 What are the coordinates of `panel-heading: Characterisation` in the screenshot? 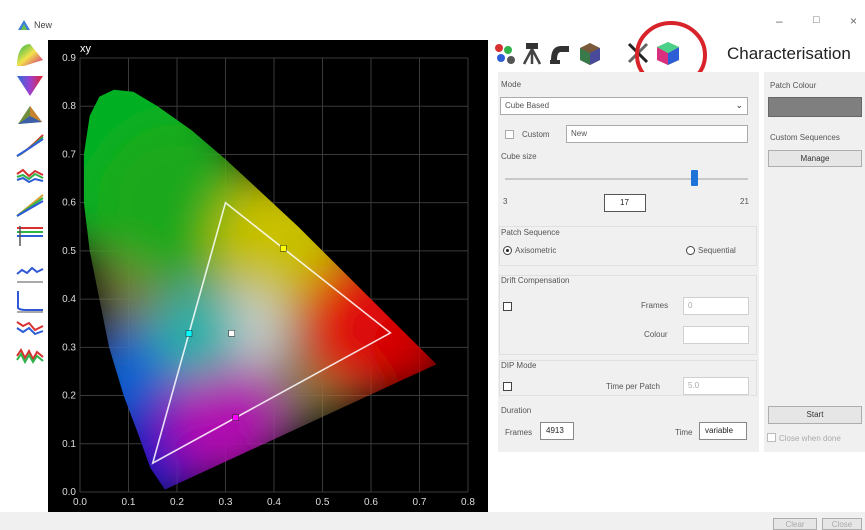 It's located at (789, 53).